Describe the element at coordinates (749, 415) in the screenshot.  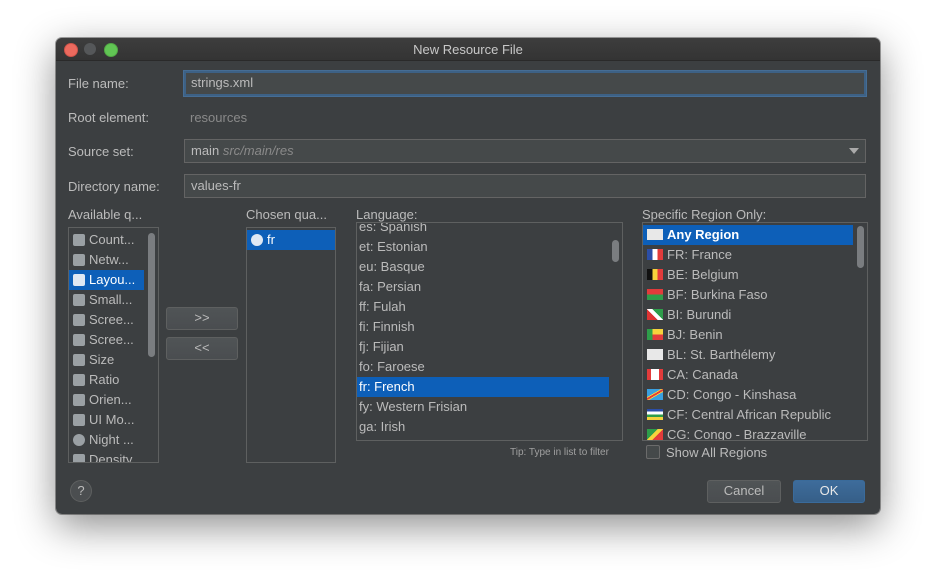
I see `list-item: CF: Central African Republic` at that location.